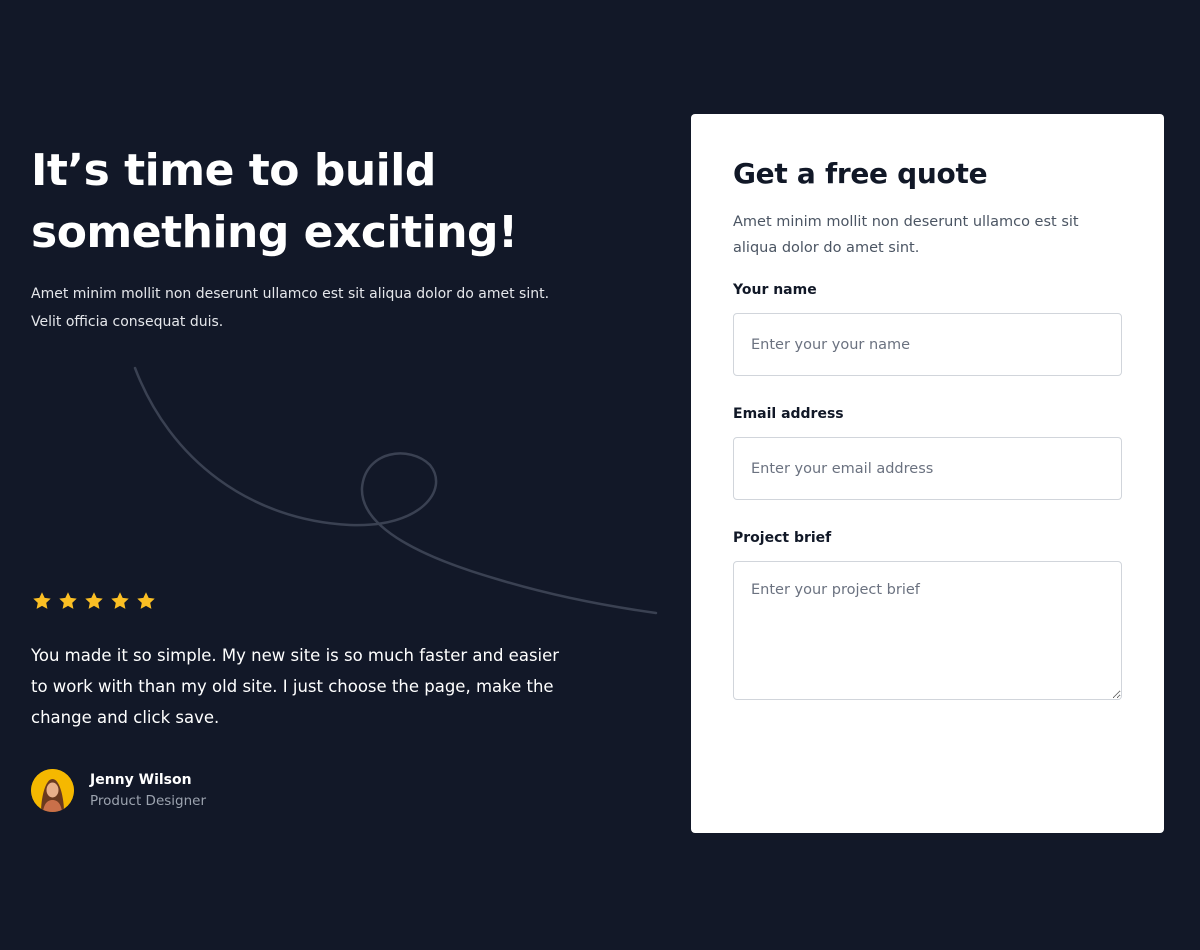  What do you see at coordinates (274, 201) in the screenshot?
I see `hero-headline: It’s time to build something exciting!` at bounding box center [274, 201].